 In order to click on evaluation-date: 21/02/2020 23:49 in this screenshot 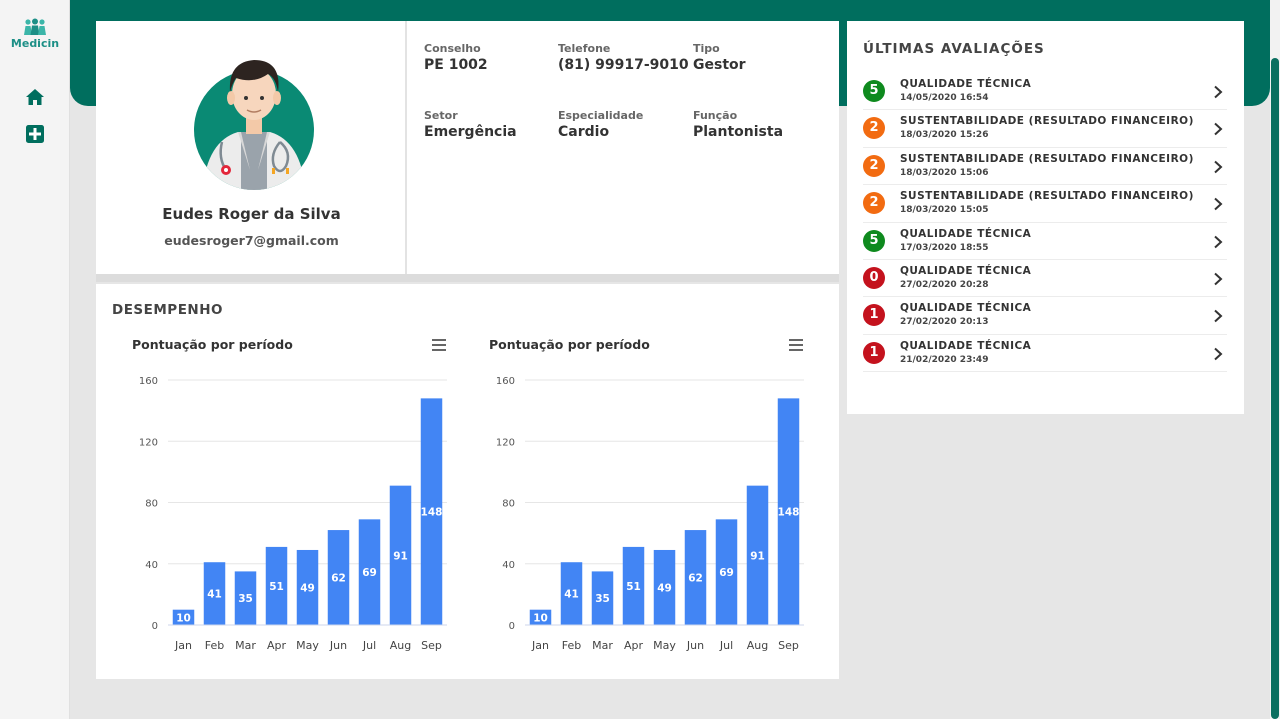, I will do `click(944, 359)`.